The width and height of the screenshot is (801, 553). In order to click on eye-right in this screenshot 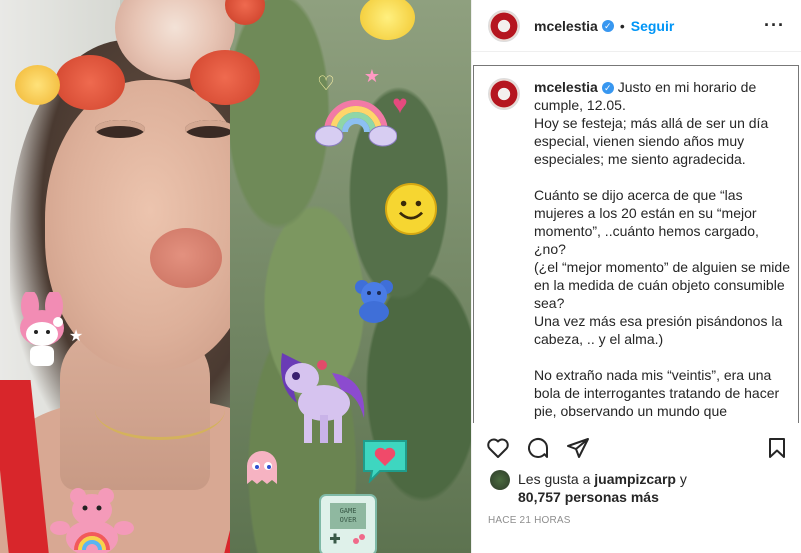, I will do `click(210, 129)`.